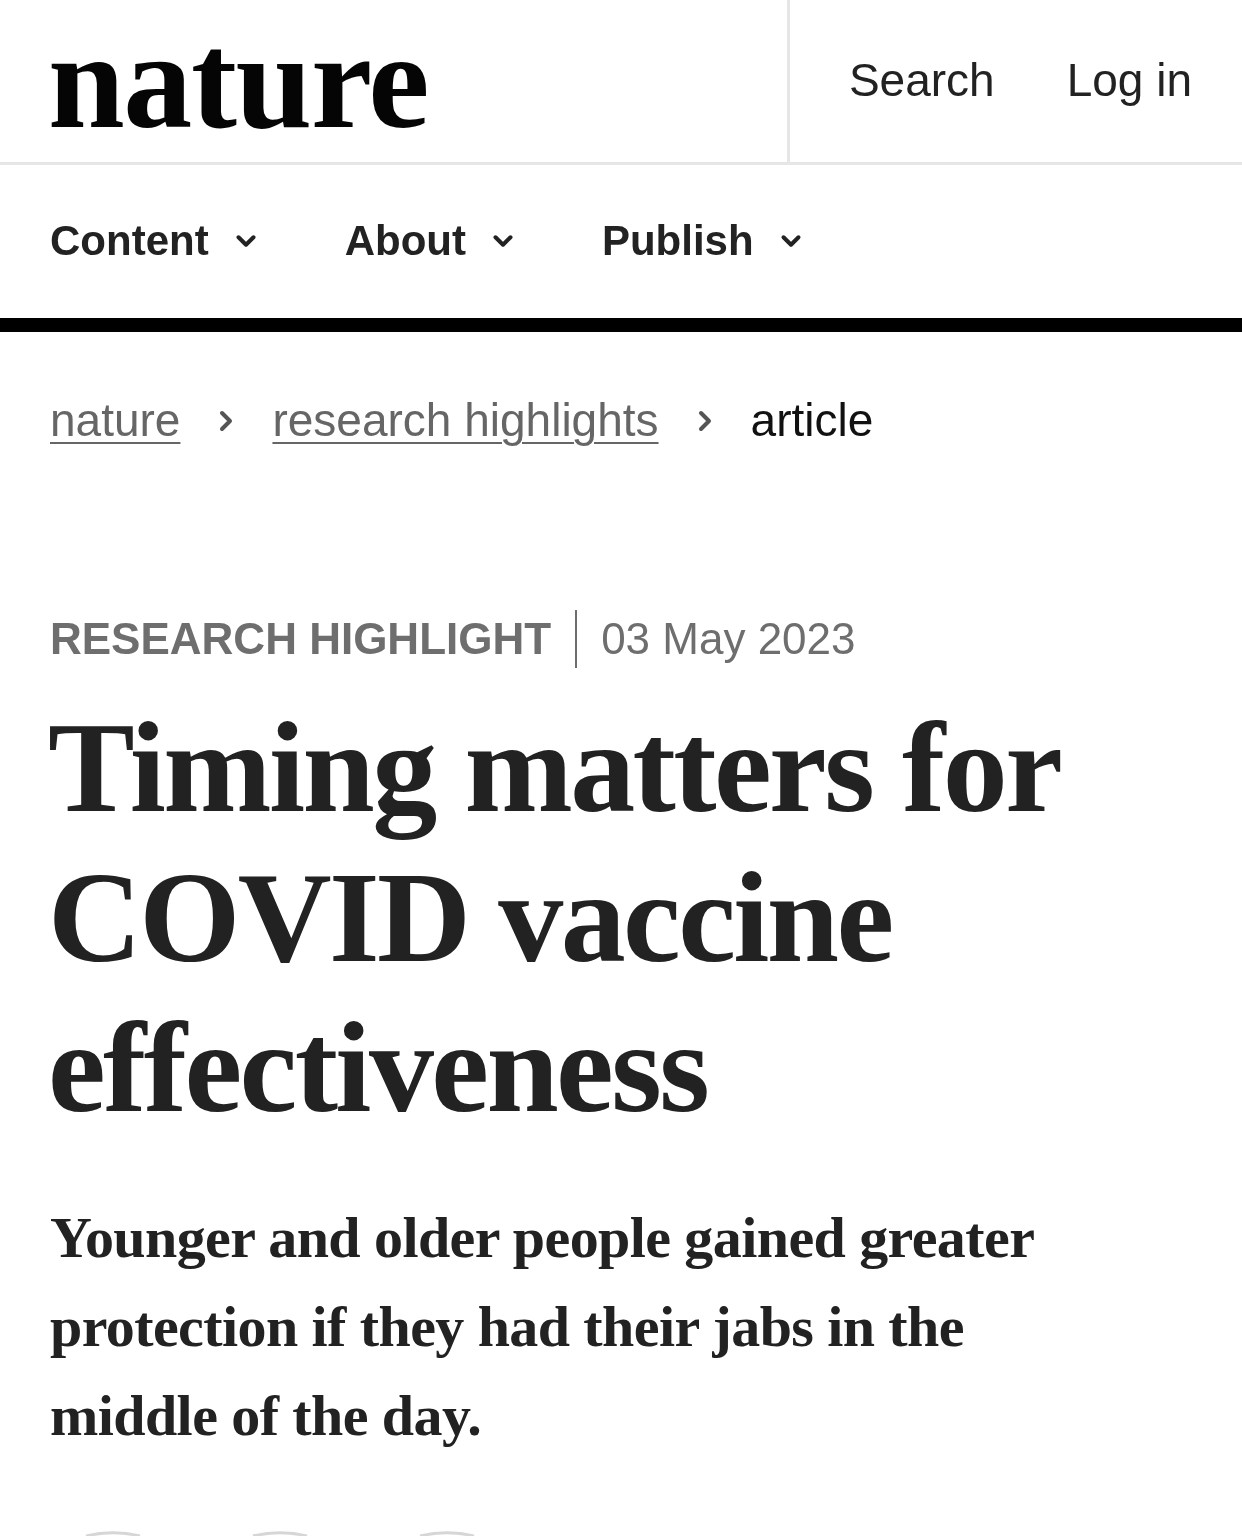 This screenshot has height=1536, width=1242. Describe the element at coordinates (1129, 81) in the screenshot. I see `header-link: Log in` at that location.